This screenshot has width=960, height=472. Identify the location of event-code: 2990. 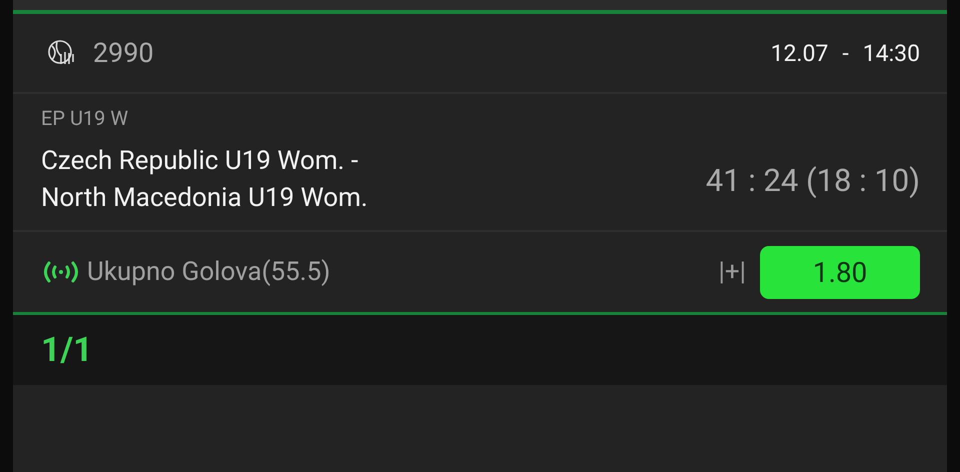
(124, 53).